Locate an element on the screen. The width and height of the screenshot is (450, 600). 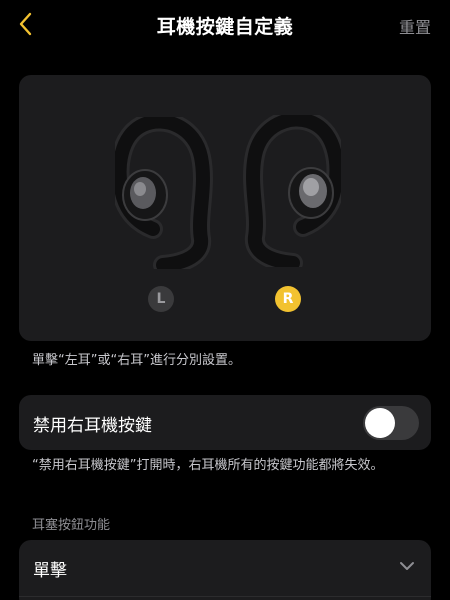
single-tap-selector: 單擊 is located at coordinates (225, 570).